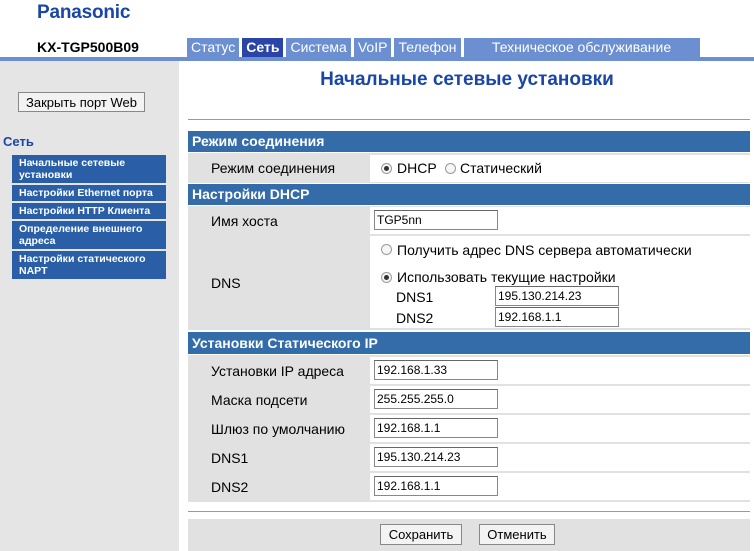 The height and width of the screenshot is (551, 754). I want to click on ip-label: Установки IP адреса, so click(277, 371).